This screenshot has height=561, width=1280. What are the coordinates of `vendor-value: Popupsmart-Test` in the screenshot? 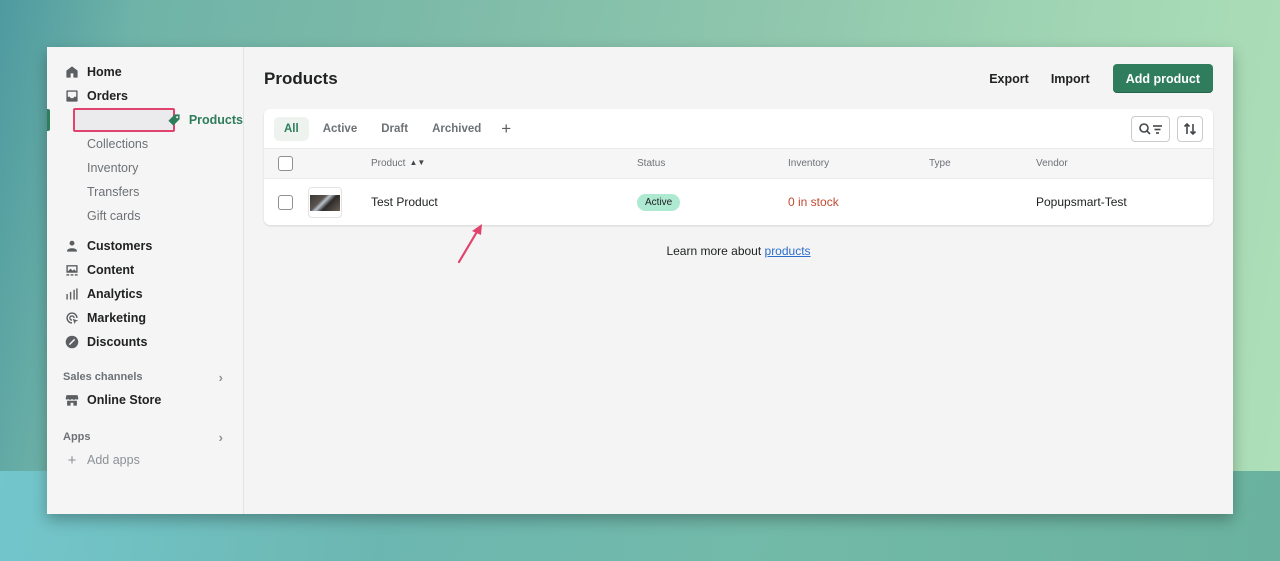 It's located at (1081, 202).